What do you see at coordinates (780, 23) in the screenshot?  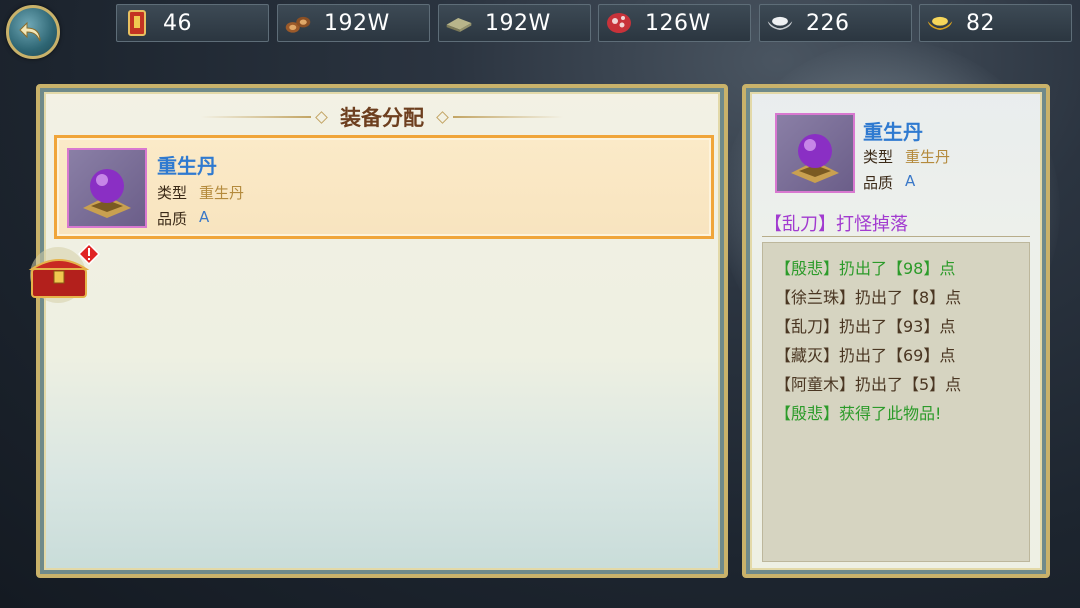 I see `silver-ingot-icon` at bounding box center [780, 23].